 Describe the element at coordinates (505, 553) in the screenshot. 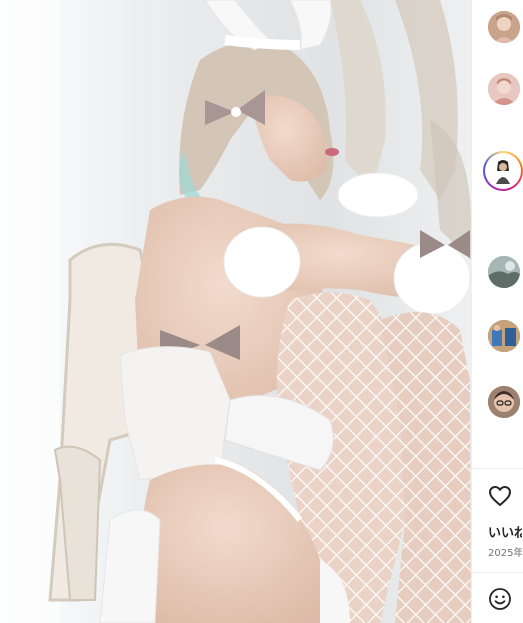

I see `post-date: 2025年` at that location.